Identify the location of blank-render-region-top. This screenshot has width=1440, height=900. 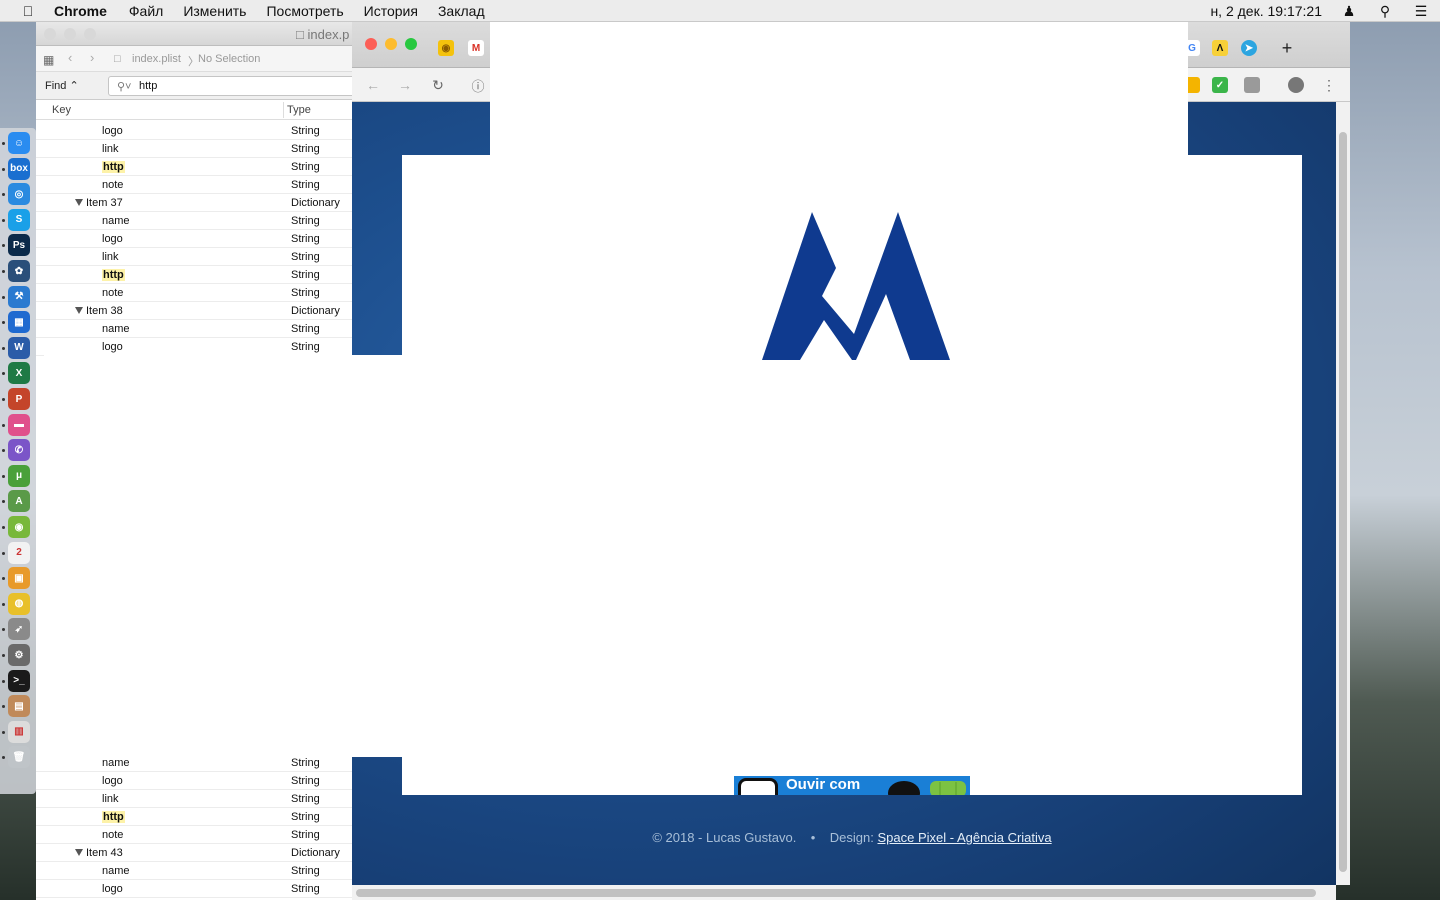
(839, 77).